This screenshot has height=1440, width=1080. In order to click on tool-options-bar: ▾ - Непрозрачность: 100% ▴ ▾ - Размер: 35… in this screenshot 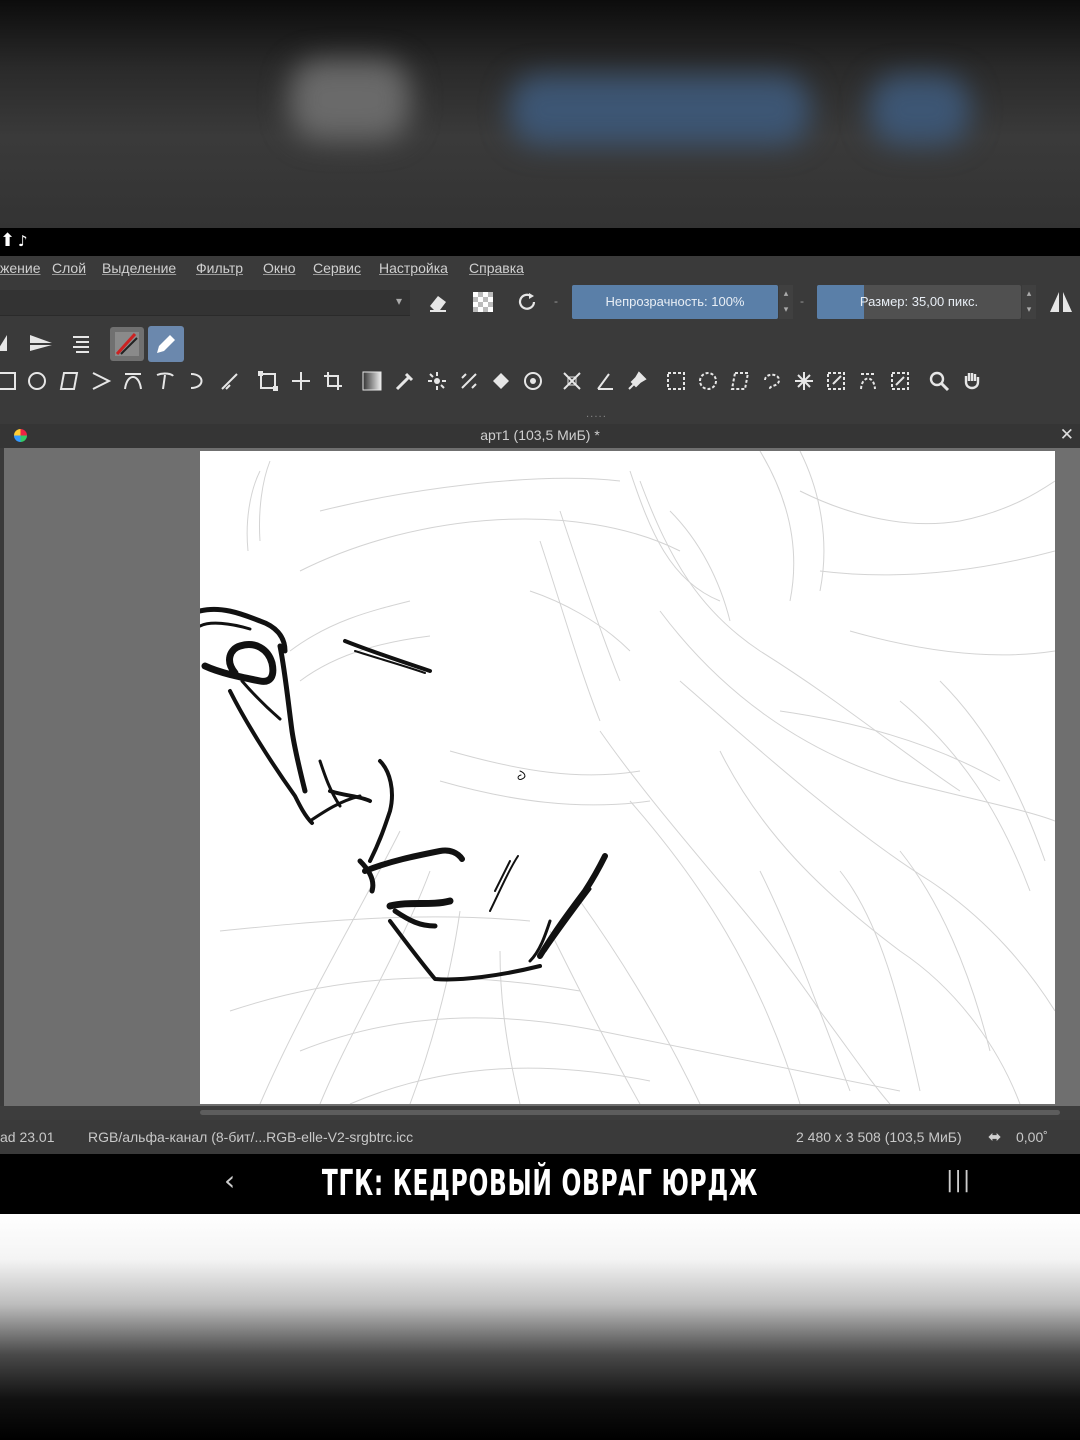, I will do `click(540, 302)`.